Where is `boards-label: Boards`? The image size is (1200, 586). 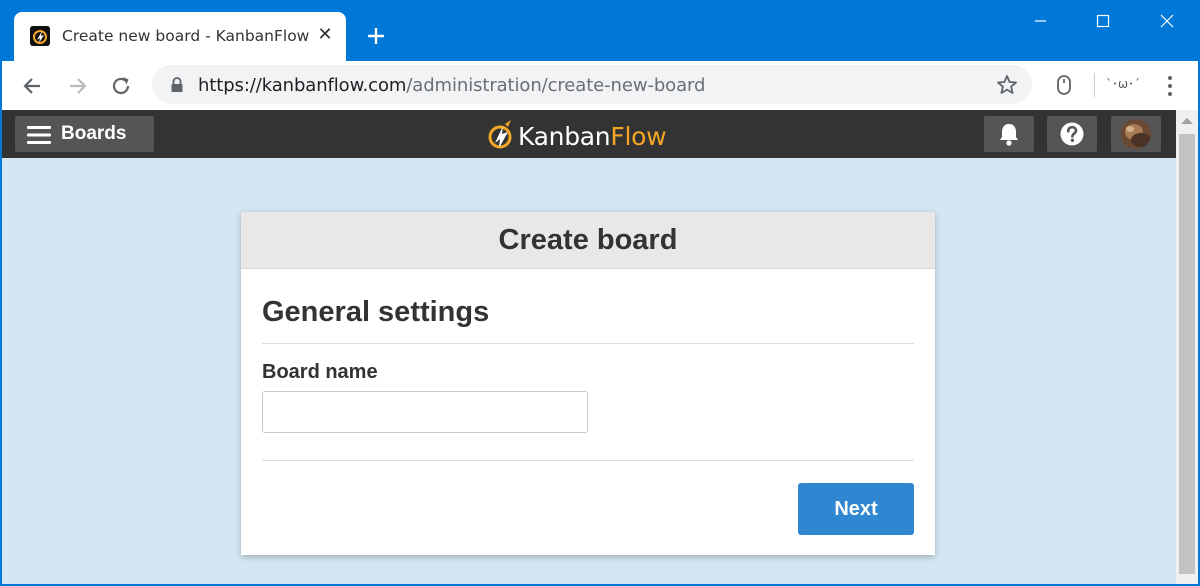 boards-label: Boards is located at coordinates (94, 133).